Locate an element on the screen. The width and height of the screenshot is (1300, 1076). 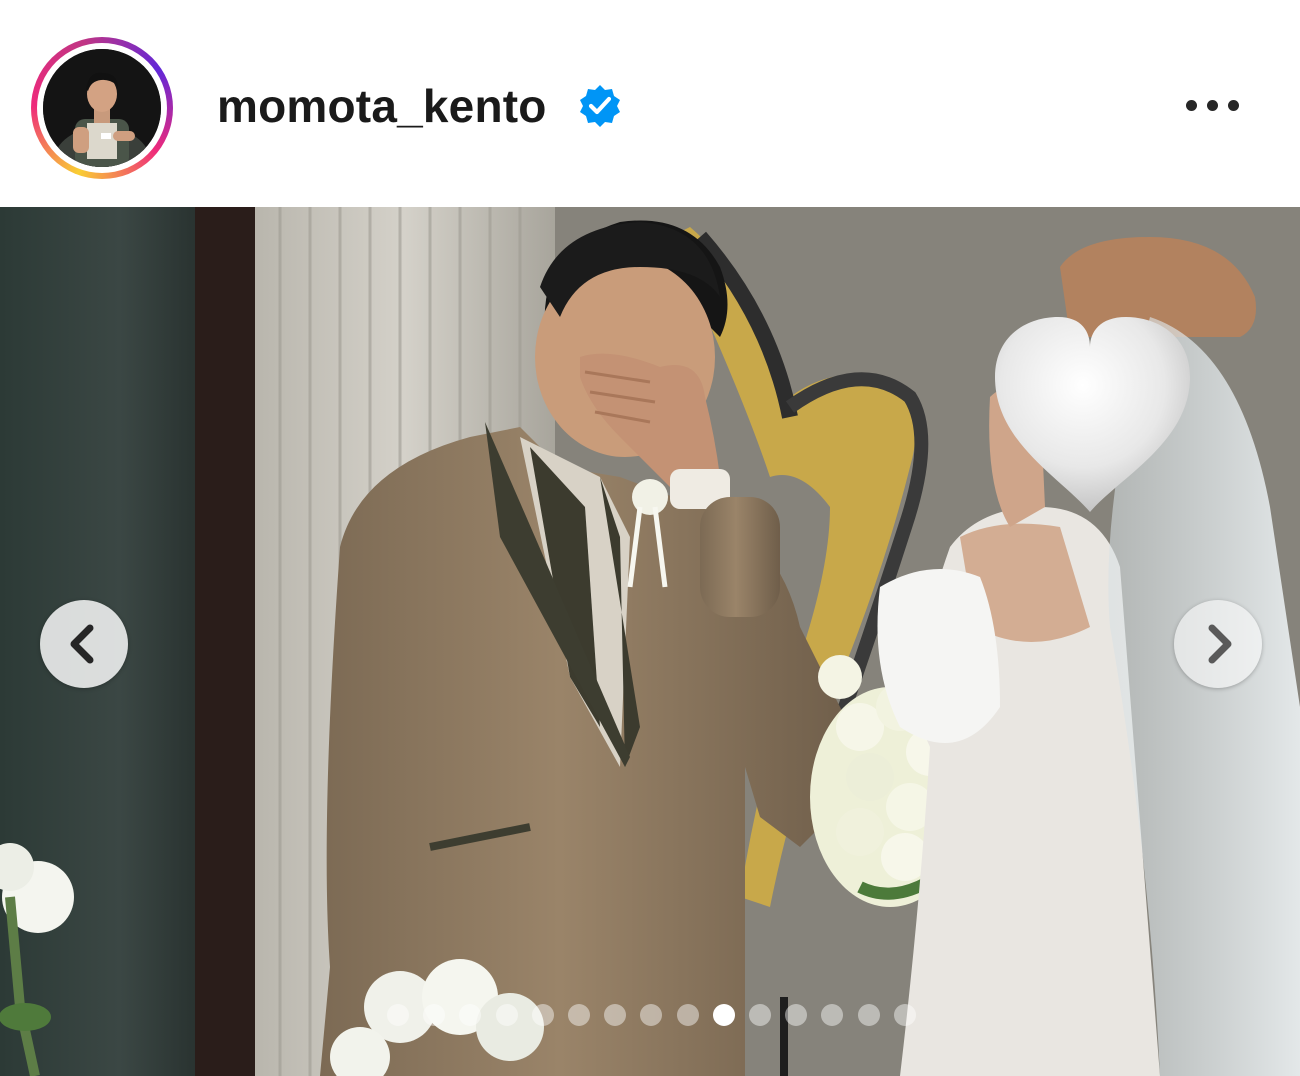
chevron-left-icon is located at coordinates (82, 644).